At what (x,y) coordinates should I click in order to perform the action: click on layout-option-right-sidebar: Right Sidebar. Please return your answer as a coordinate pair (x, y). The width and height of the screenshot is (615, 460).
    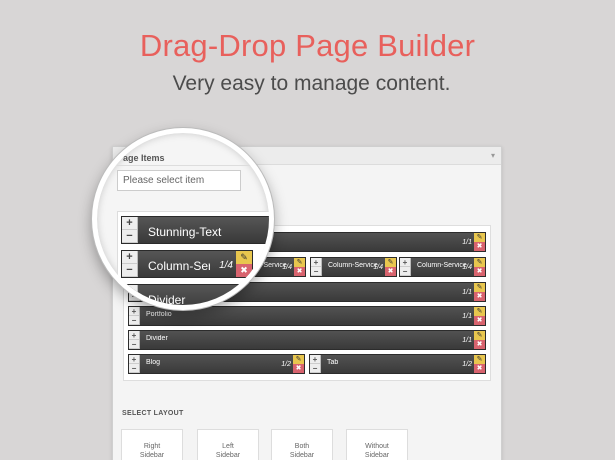
    Looking at the image, I should click on (152, 444).